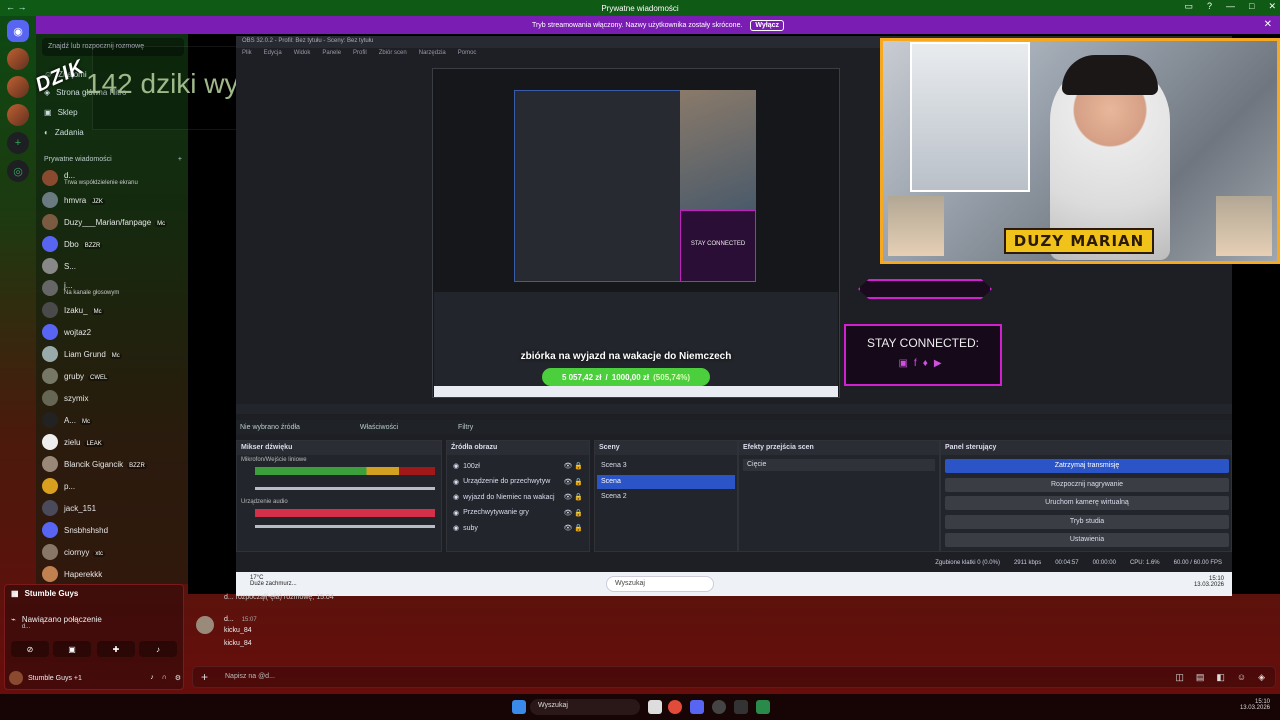 The width and height of the screenshot is (1280, 720). I want to click on apps-icon: ◈, so click(1261, 677).